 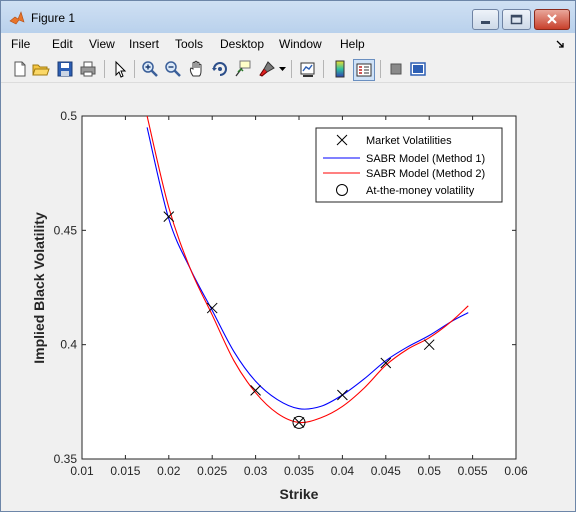 I want to click on x-tick-label: 0.015, so click(x=125, y=471).